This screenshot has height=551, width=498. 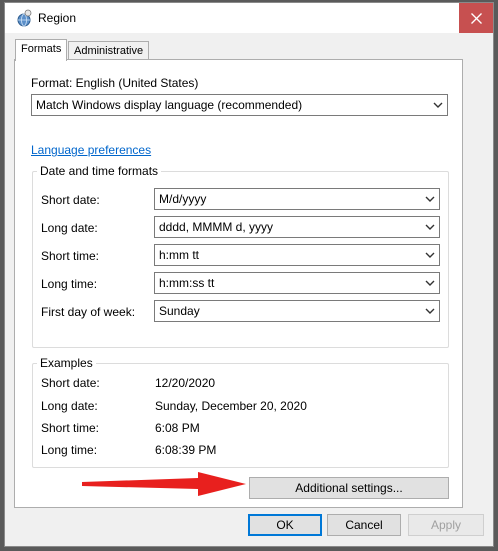 What do you see at coordinates (297, 199) in the screenshot?
I see `short-date-dropdown: M/d/yyyy` at bounding box center [297, 199].